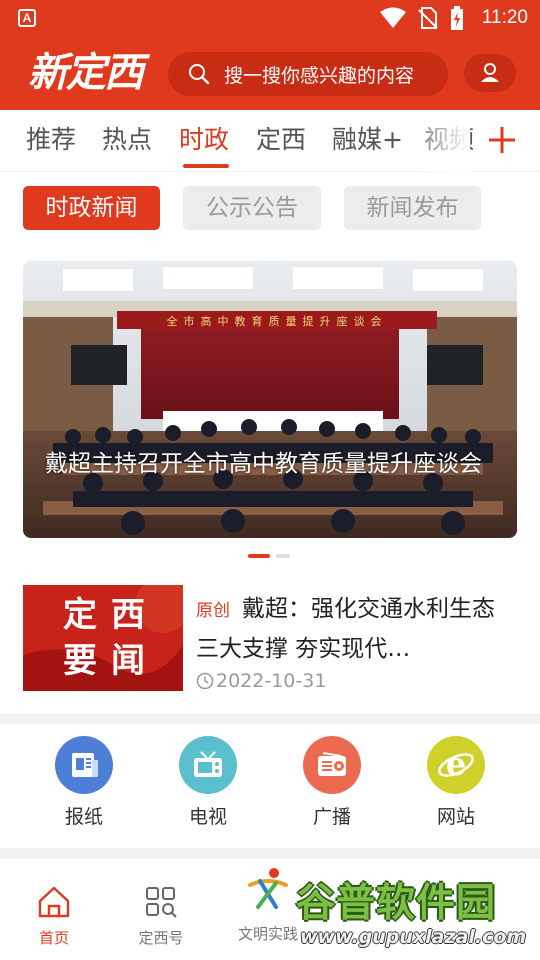 Image resolution: width=540 pixels, height=960 pixels. I want to click on news-thumbnail: 定西 要闻, so click(103, 638).